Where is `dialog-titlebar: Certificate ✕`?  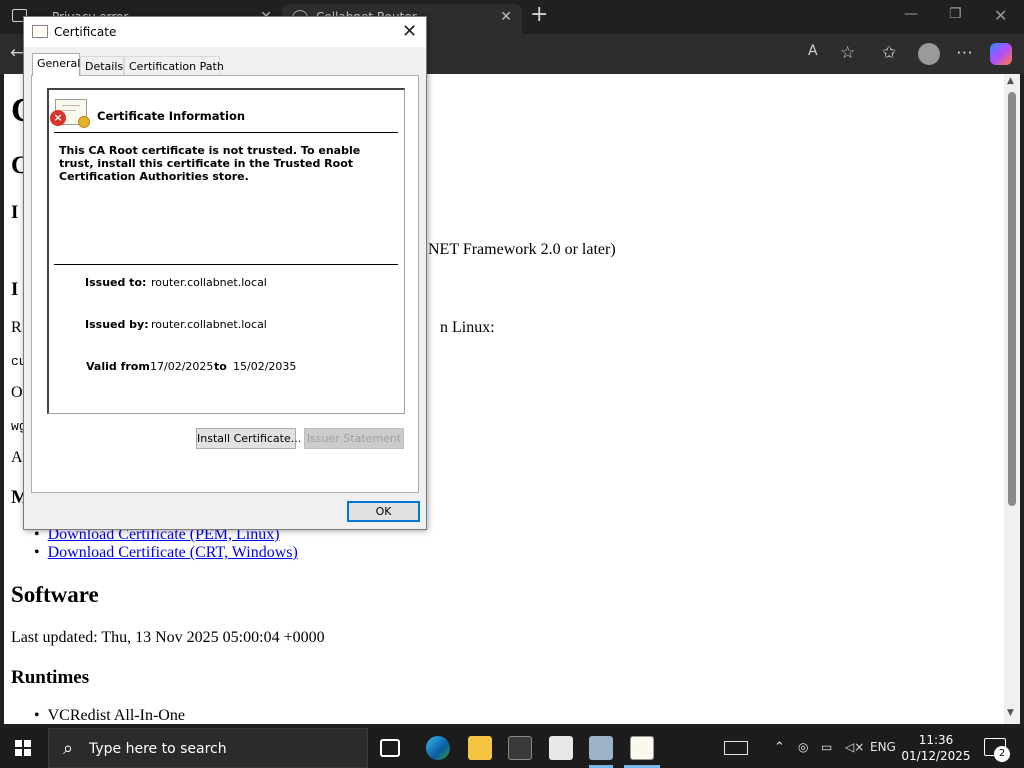 dialog-titlebar: Certificate ✕ is located at coordinates (225, 32).